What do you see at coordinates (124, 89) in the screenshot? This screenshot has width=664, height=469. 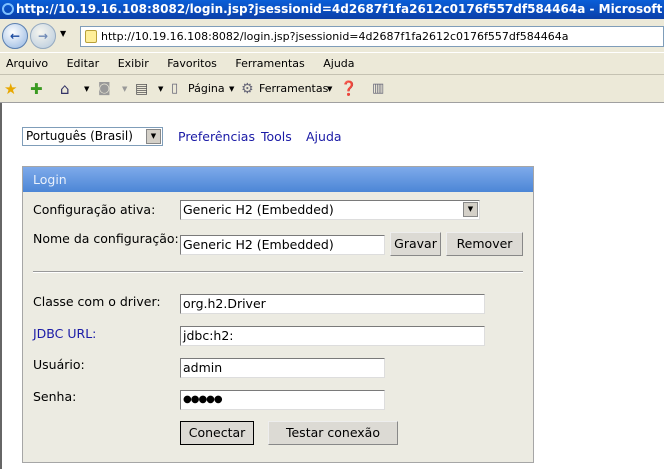 I see `feeds-dropdown-icon: ▼` at bounding box center [124, 89].